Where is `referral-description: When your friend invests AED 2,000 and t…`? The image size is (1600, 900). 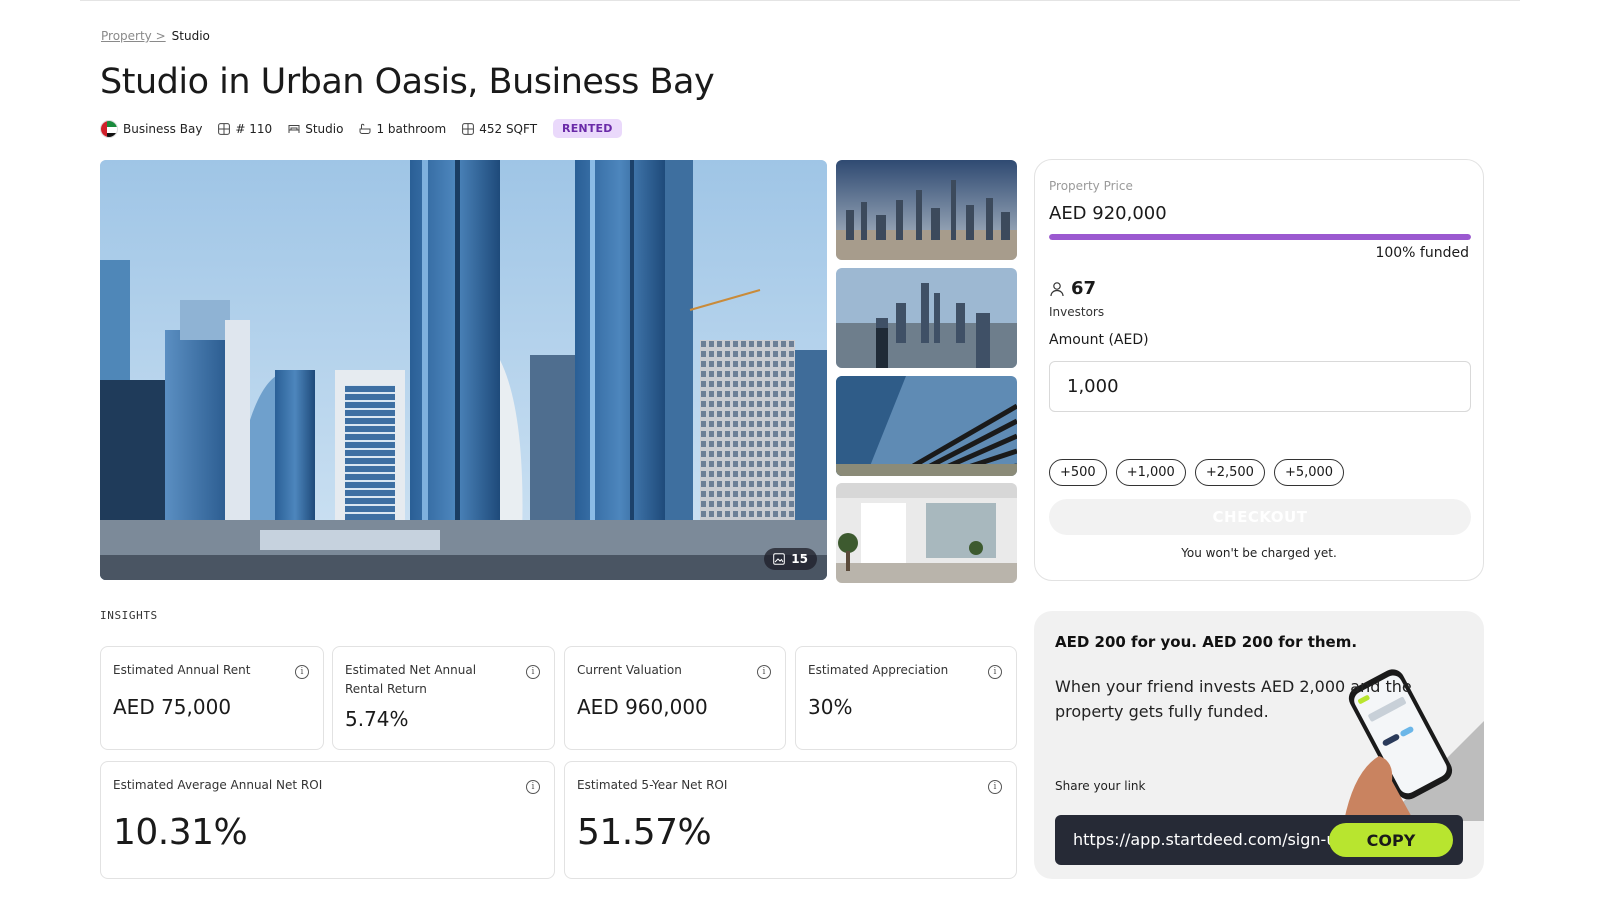
referral-description: When your friend invests AED 2,000 and t… is located at coordinates (1233, 699).